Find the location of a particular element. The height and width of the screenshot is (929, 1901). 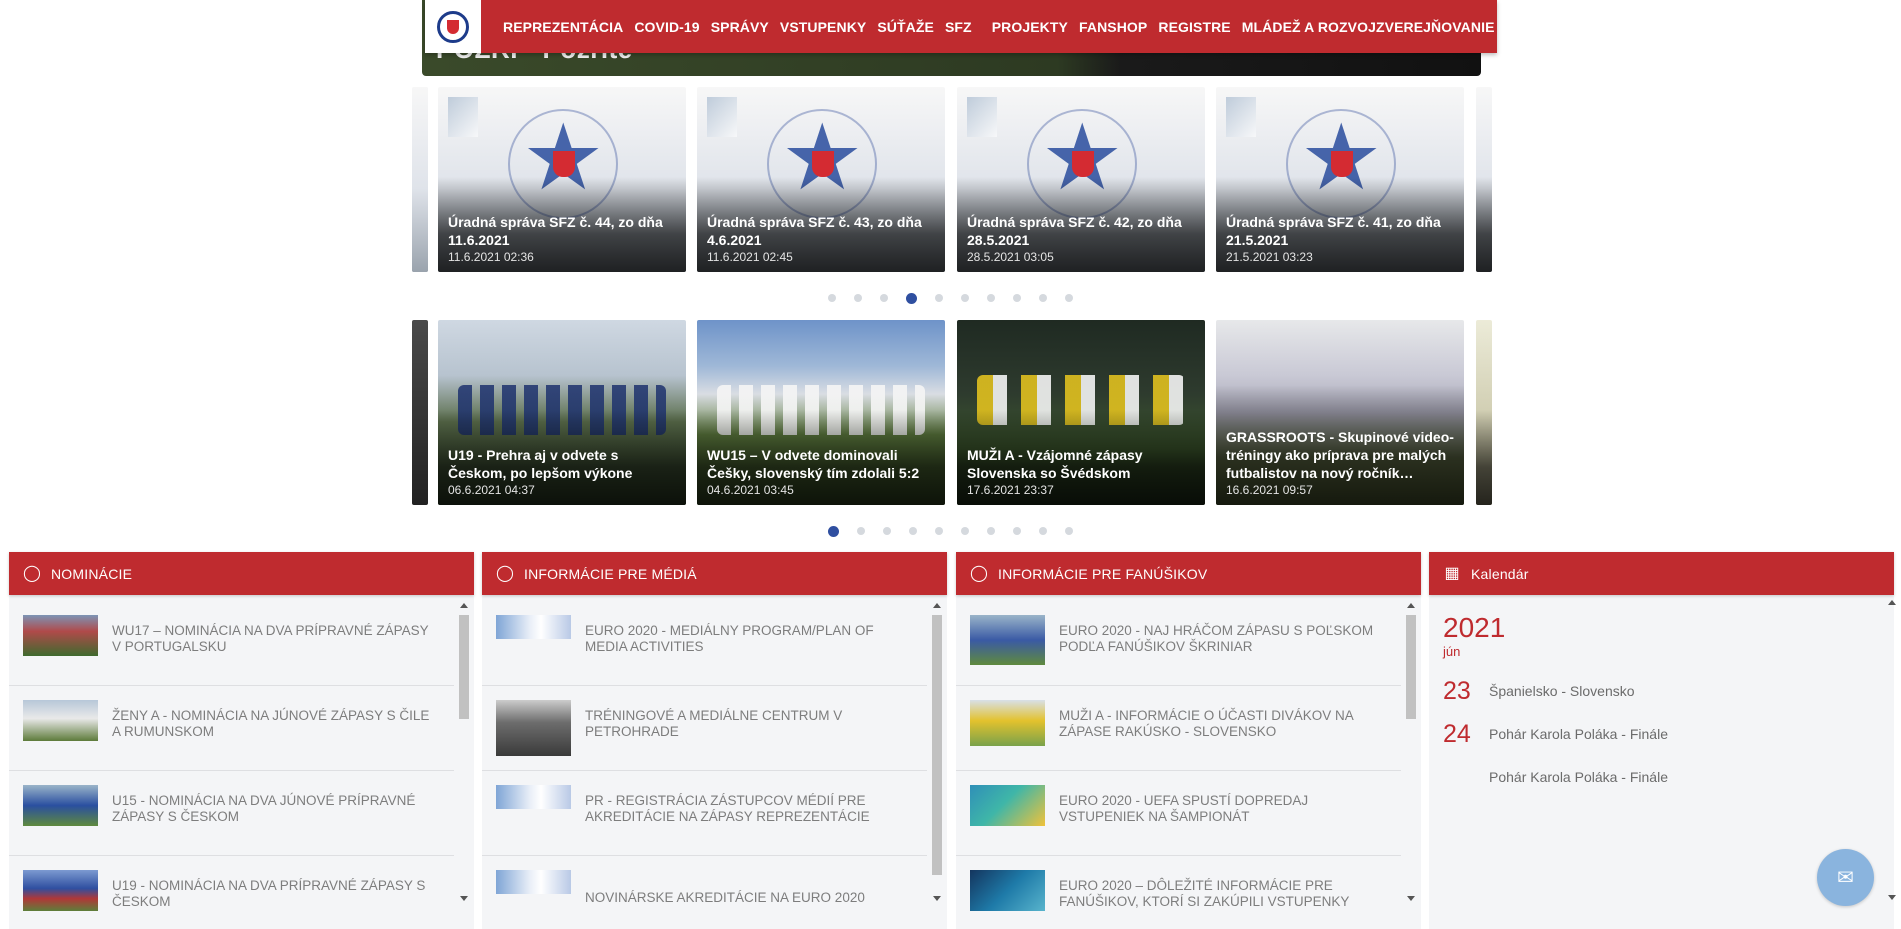

nav-item-covid-19: COVID-19 is located at coordinates (666, 27).